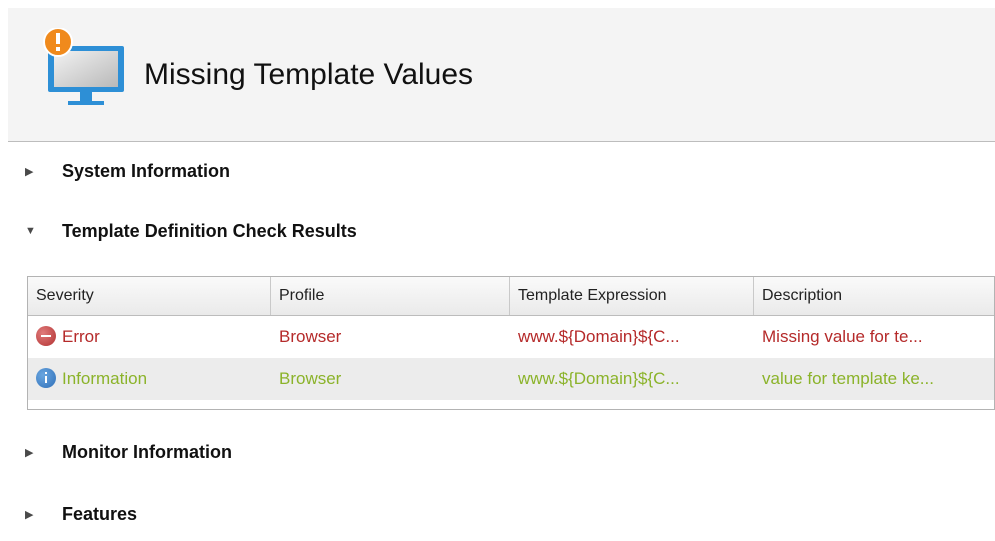  I want to click on page-title: Missing Template Values, so click(309, 74).